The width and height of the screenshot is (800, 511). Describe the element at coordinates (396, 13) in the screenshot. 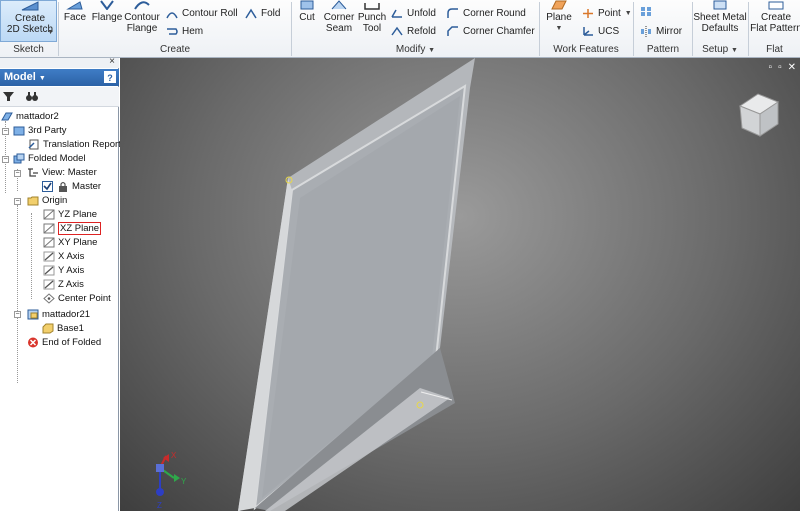

I see `unfold-icon` at that location.